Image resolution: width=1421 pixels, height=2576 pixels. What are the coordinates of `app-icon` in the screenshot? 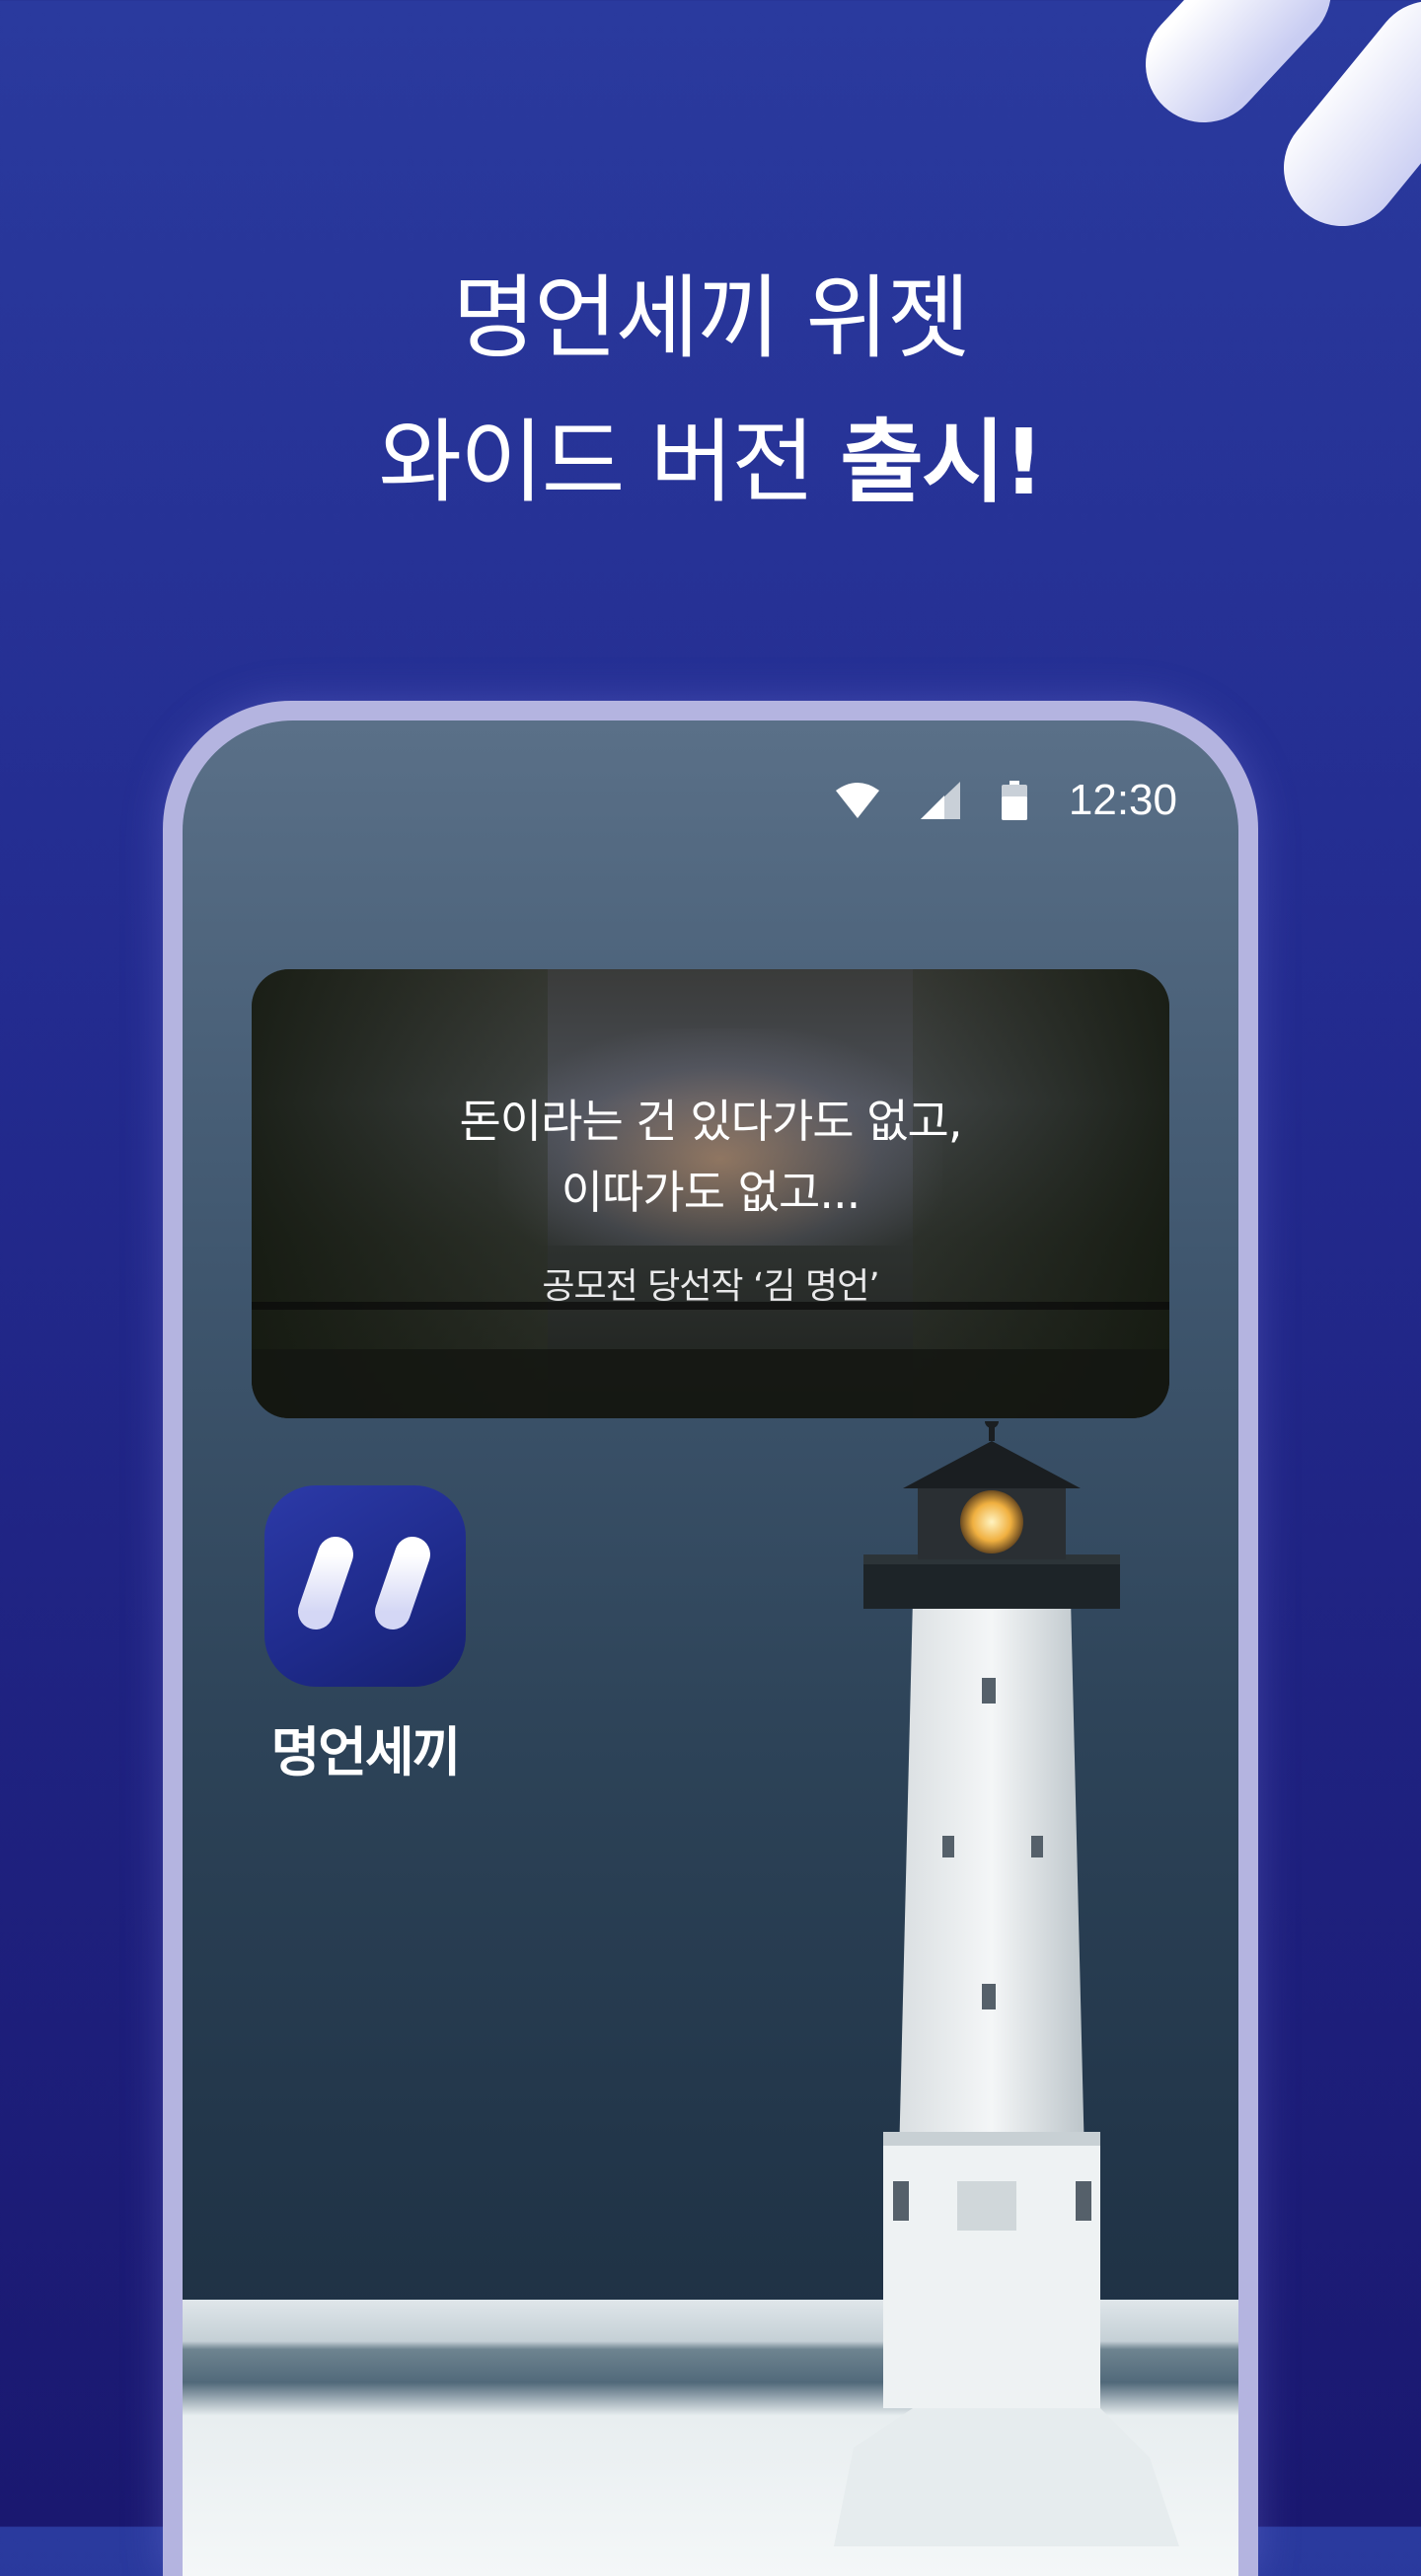 It's located at (365, 1586).